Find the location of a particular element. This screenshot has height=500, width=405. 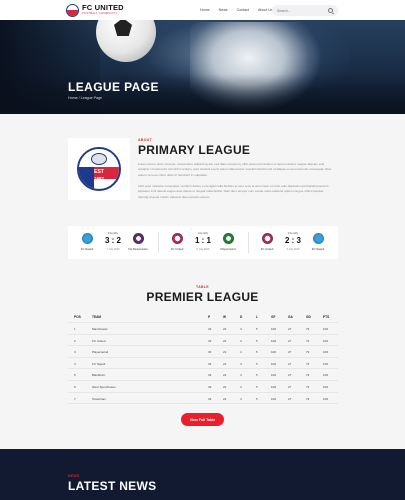

nav-contact: Contact is located at coordinates (243, 10).